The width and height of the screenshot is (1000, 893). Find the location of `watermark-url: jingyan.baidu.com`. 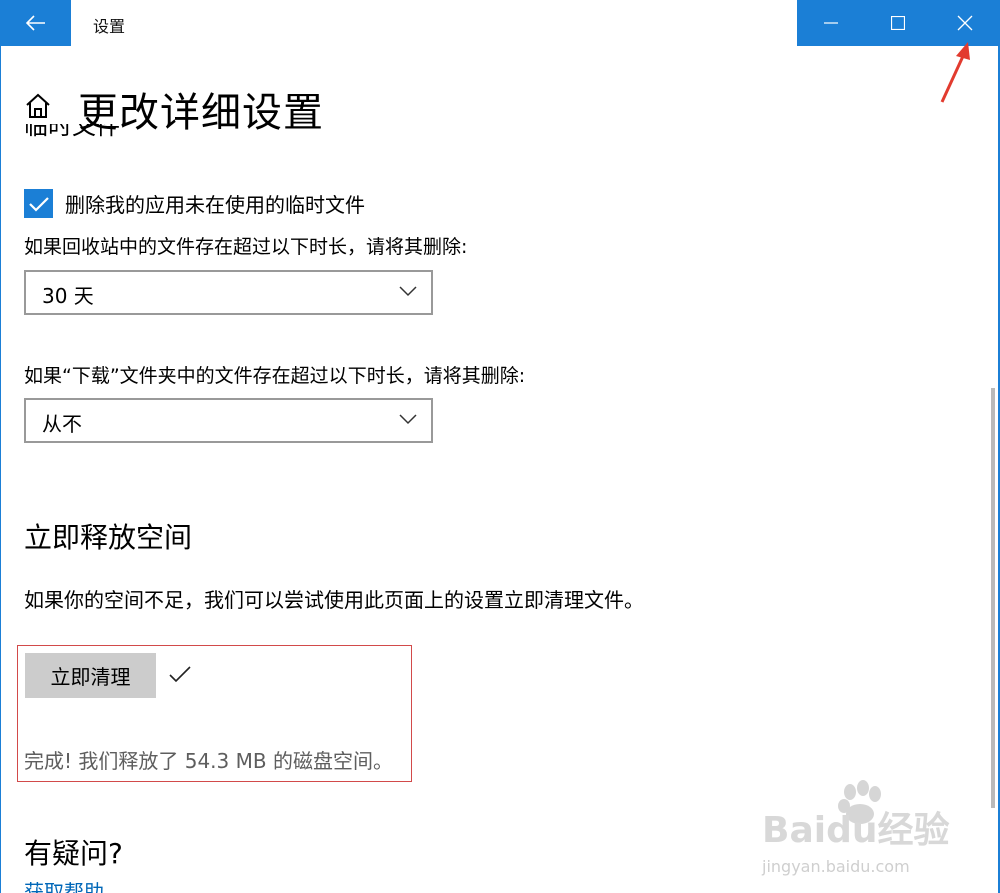

watermark-url: jingyan.baidu.com is located at coordinates (835, 866).